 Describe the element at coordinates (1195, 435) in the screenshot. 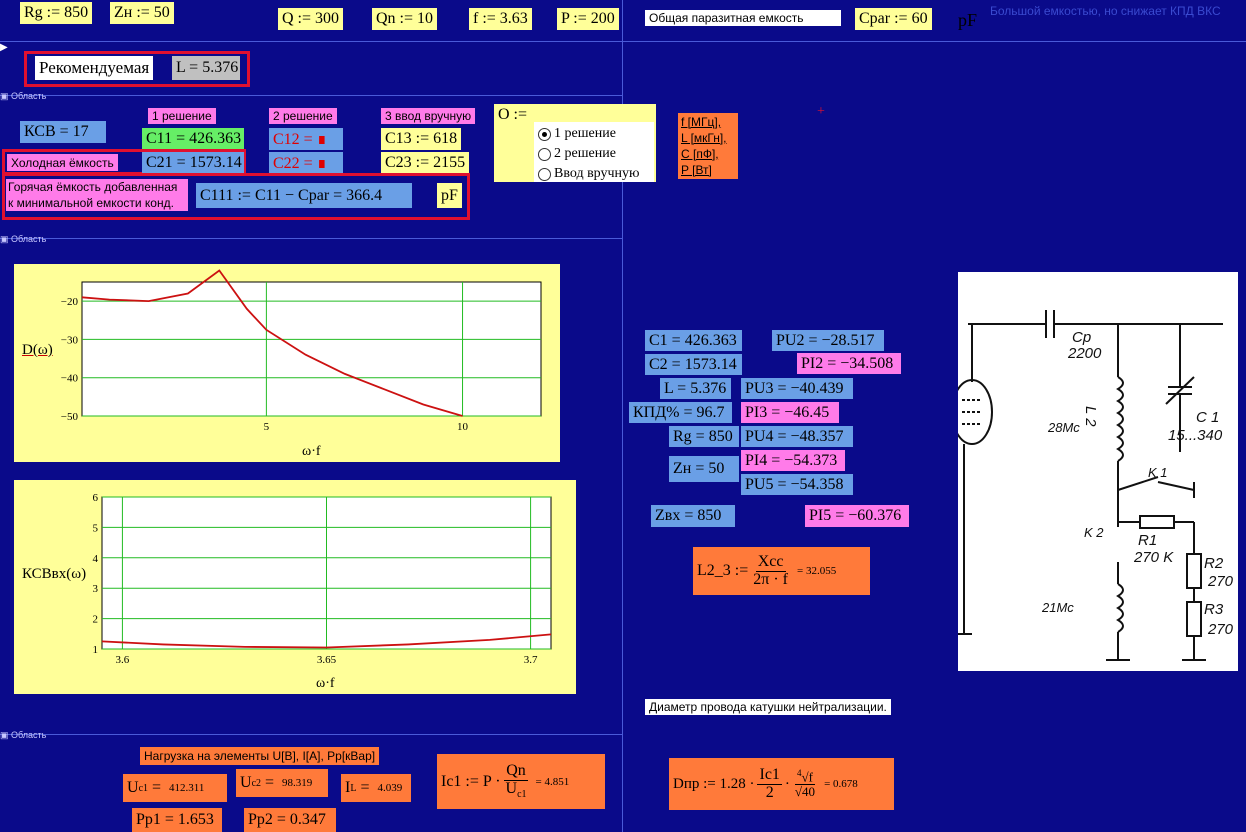

I see `svg-text: 15...340` at that location.